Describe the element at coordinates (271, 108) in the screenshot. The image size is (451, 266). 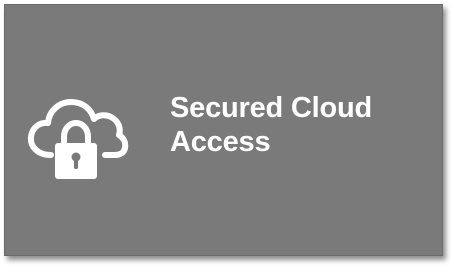
I see `tile-title-line1: Secured Cloud` at that location.